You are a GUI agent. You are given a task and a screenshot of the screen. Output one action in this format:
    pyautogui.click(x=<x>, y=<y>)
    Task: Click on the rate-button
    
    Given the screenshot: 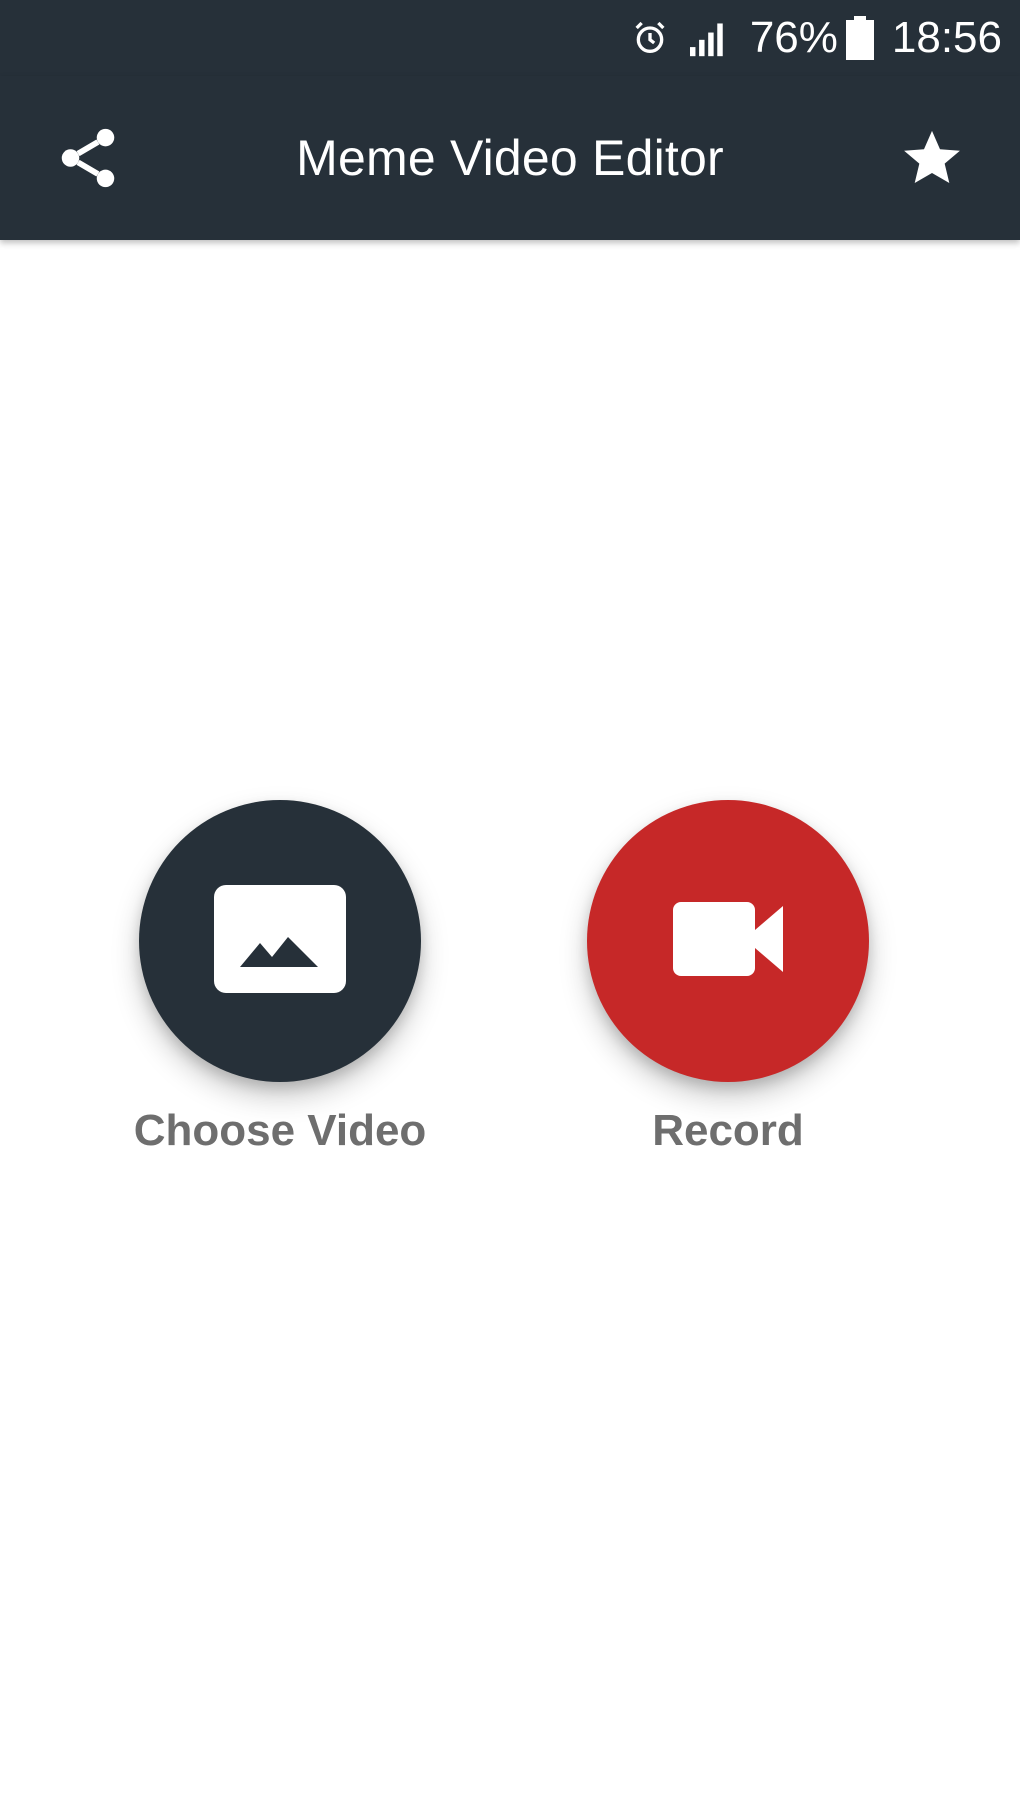 What is the action you would take?
    pyautogui.click(x=932, y=160)
    